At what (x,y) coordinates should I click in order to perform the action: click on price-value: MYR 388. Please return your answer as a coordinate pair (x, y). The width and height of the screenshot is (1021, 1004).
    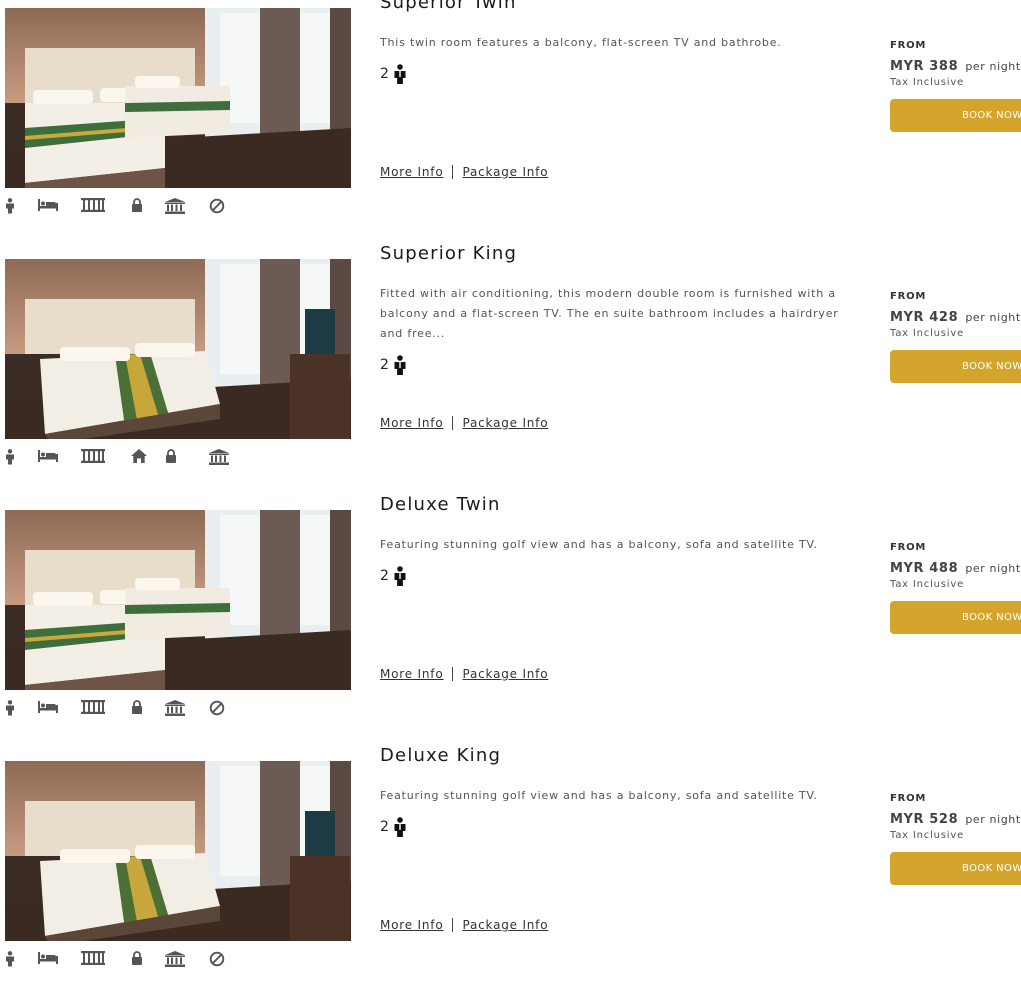
    Looking at the image, I should click on (924, 66).